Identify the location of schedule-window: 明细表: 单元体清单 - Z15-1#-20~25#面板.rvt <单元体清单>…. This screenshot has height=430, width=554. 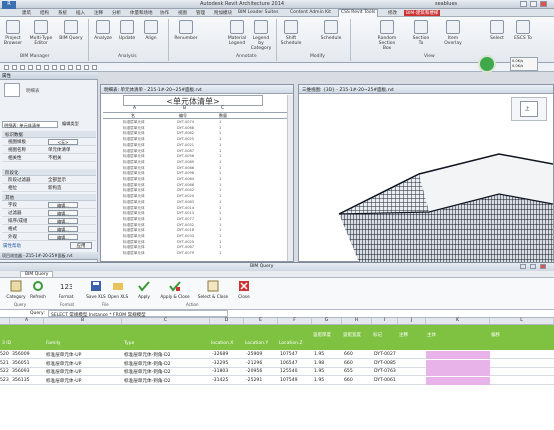
(197, 173).